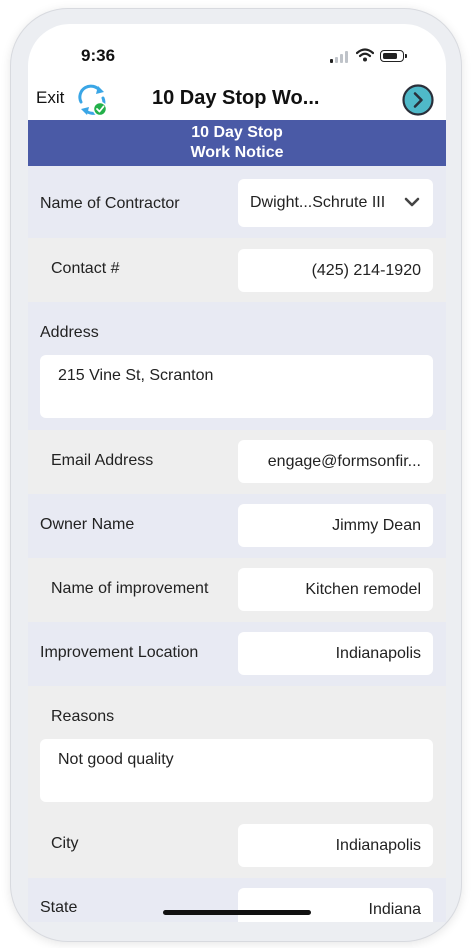  Describe the element at coordinates (335, 589) in the screenshot. I see `improvement-input: Kitchen remodel` at that location.